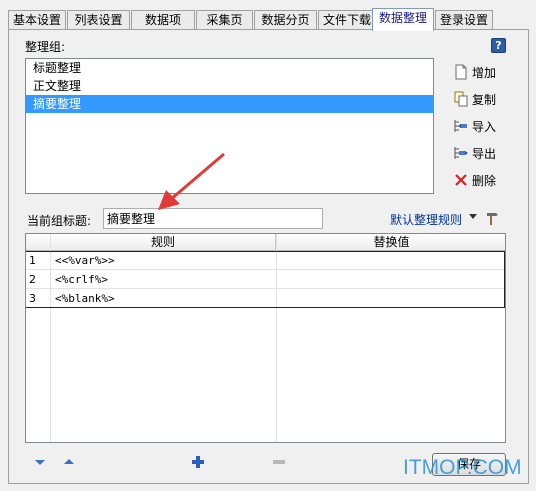 Image resolution: width=536 pixels, height=491 pixels. I want to click on add-label: 增加, so click(484, 72).